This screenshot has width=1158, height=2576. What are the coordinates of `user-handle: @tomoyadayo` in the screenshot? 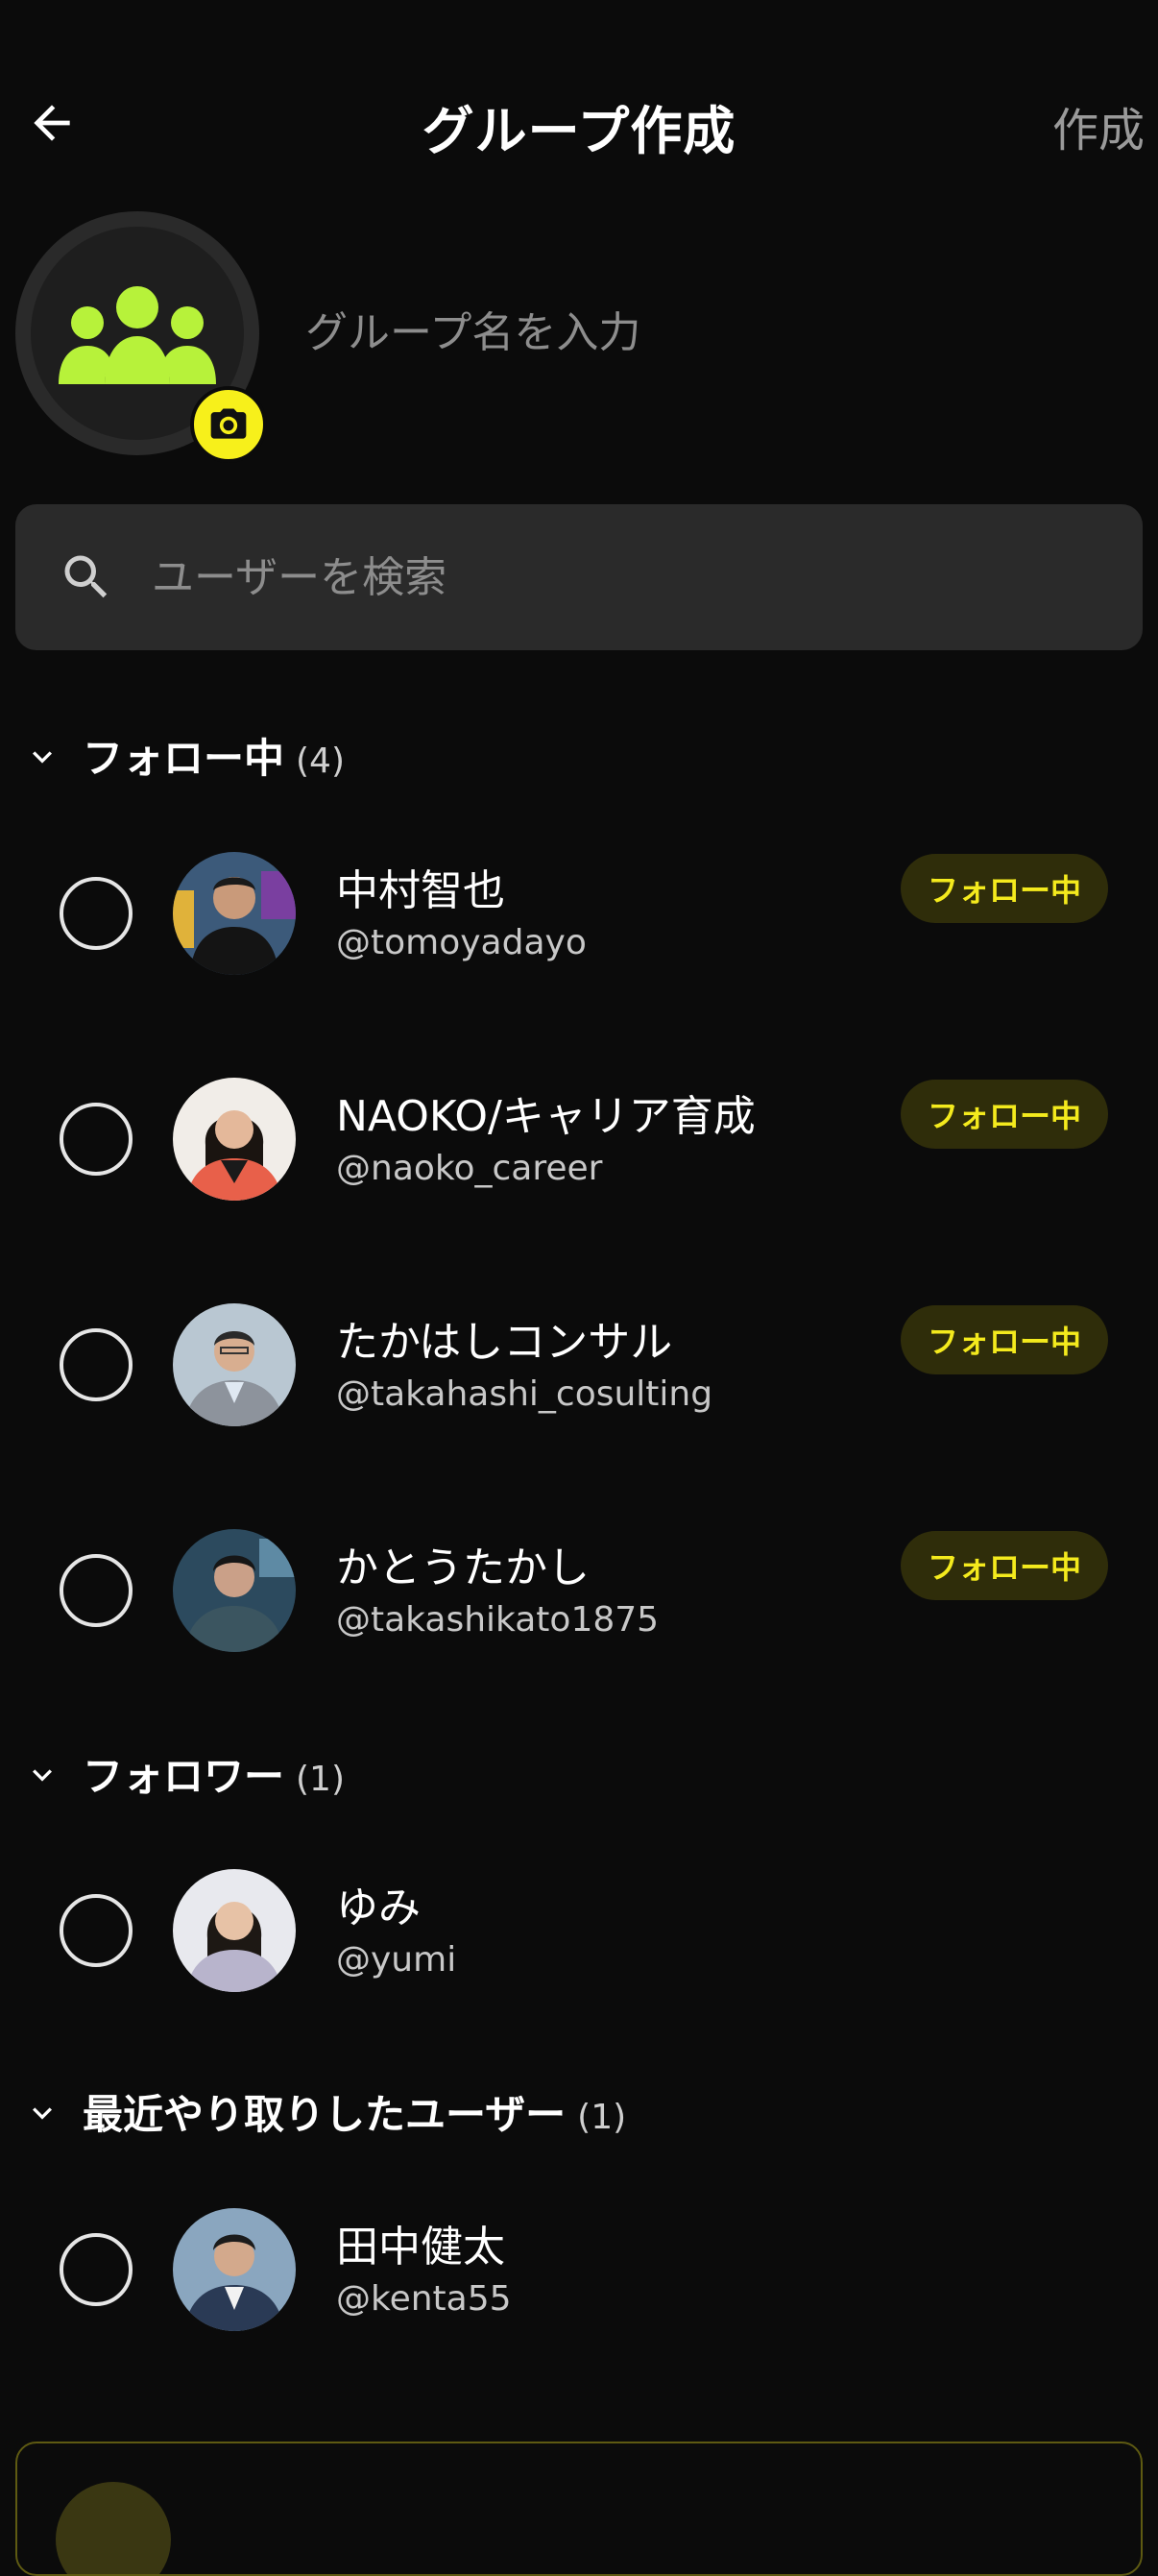 It's located at (461, 942).